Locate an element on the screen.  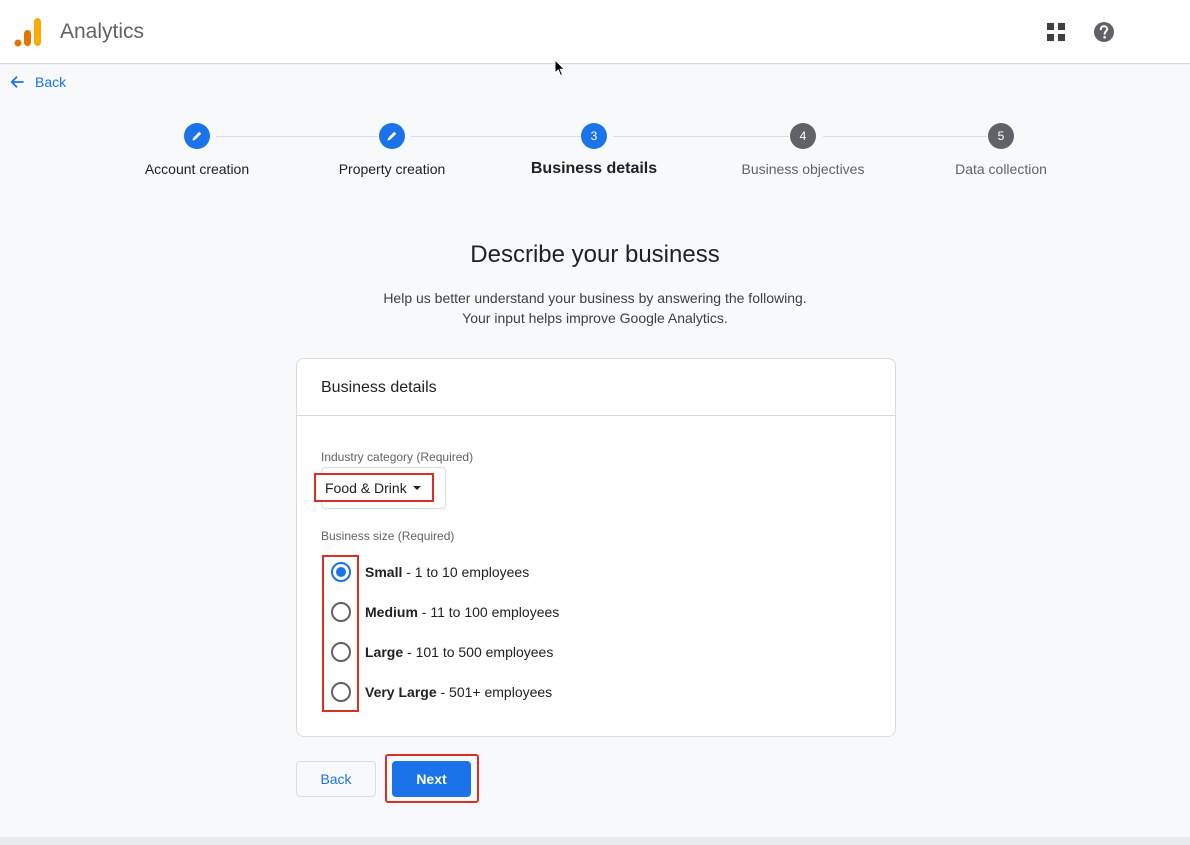
step-data-collection: 5 Data collection is located at coordinates (1001, 150).